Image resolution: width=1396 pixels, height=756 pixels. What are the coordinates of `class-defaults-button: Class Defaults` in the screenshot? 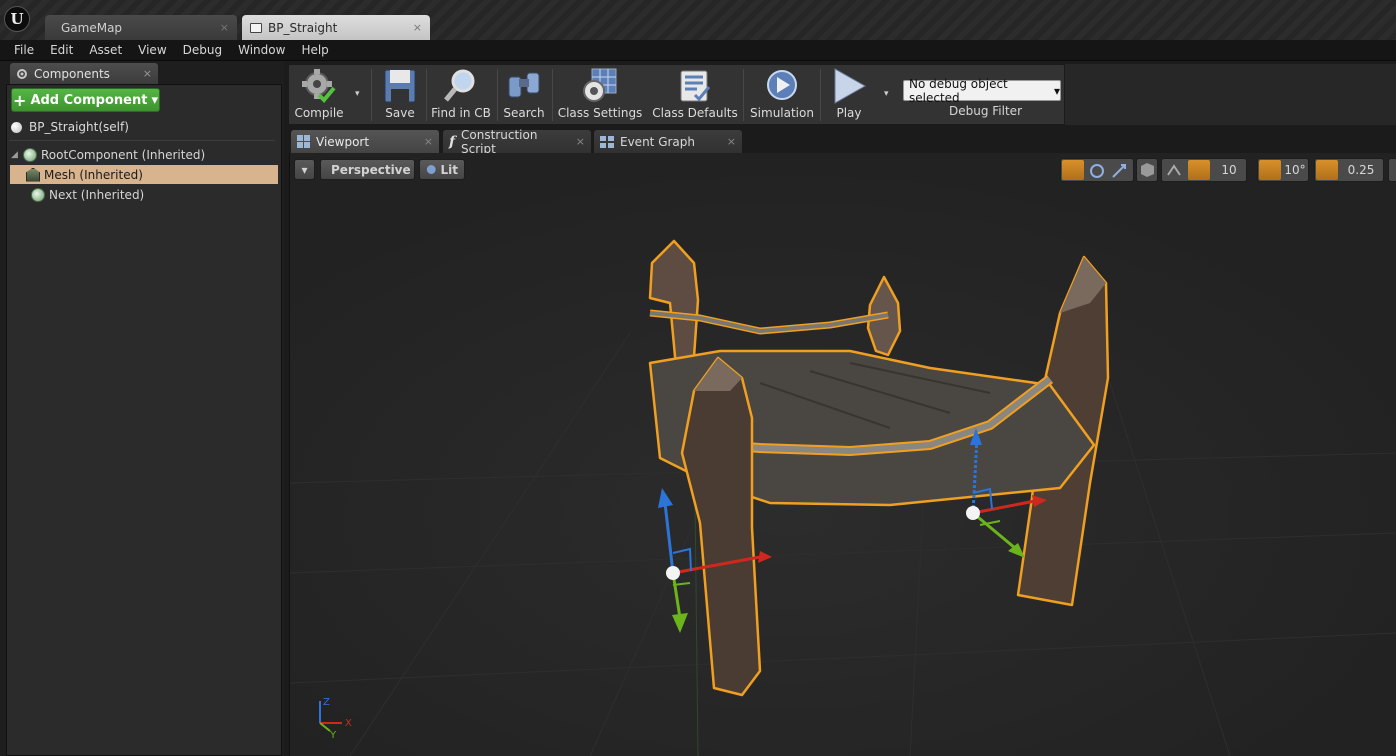 It's located at (695, 95).